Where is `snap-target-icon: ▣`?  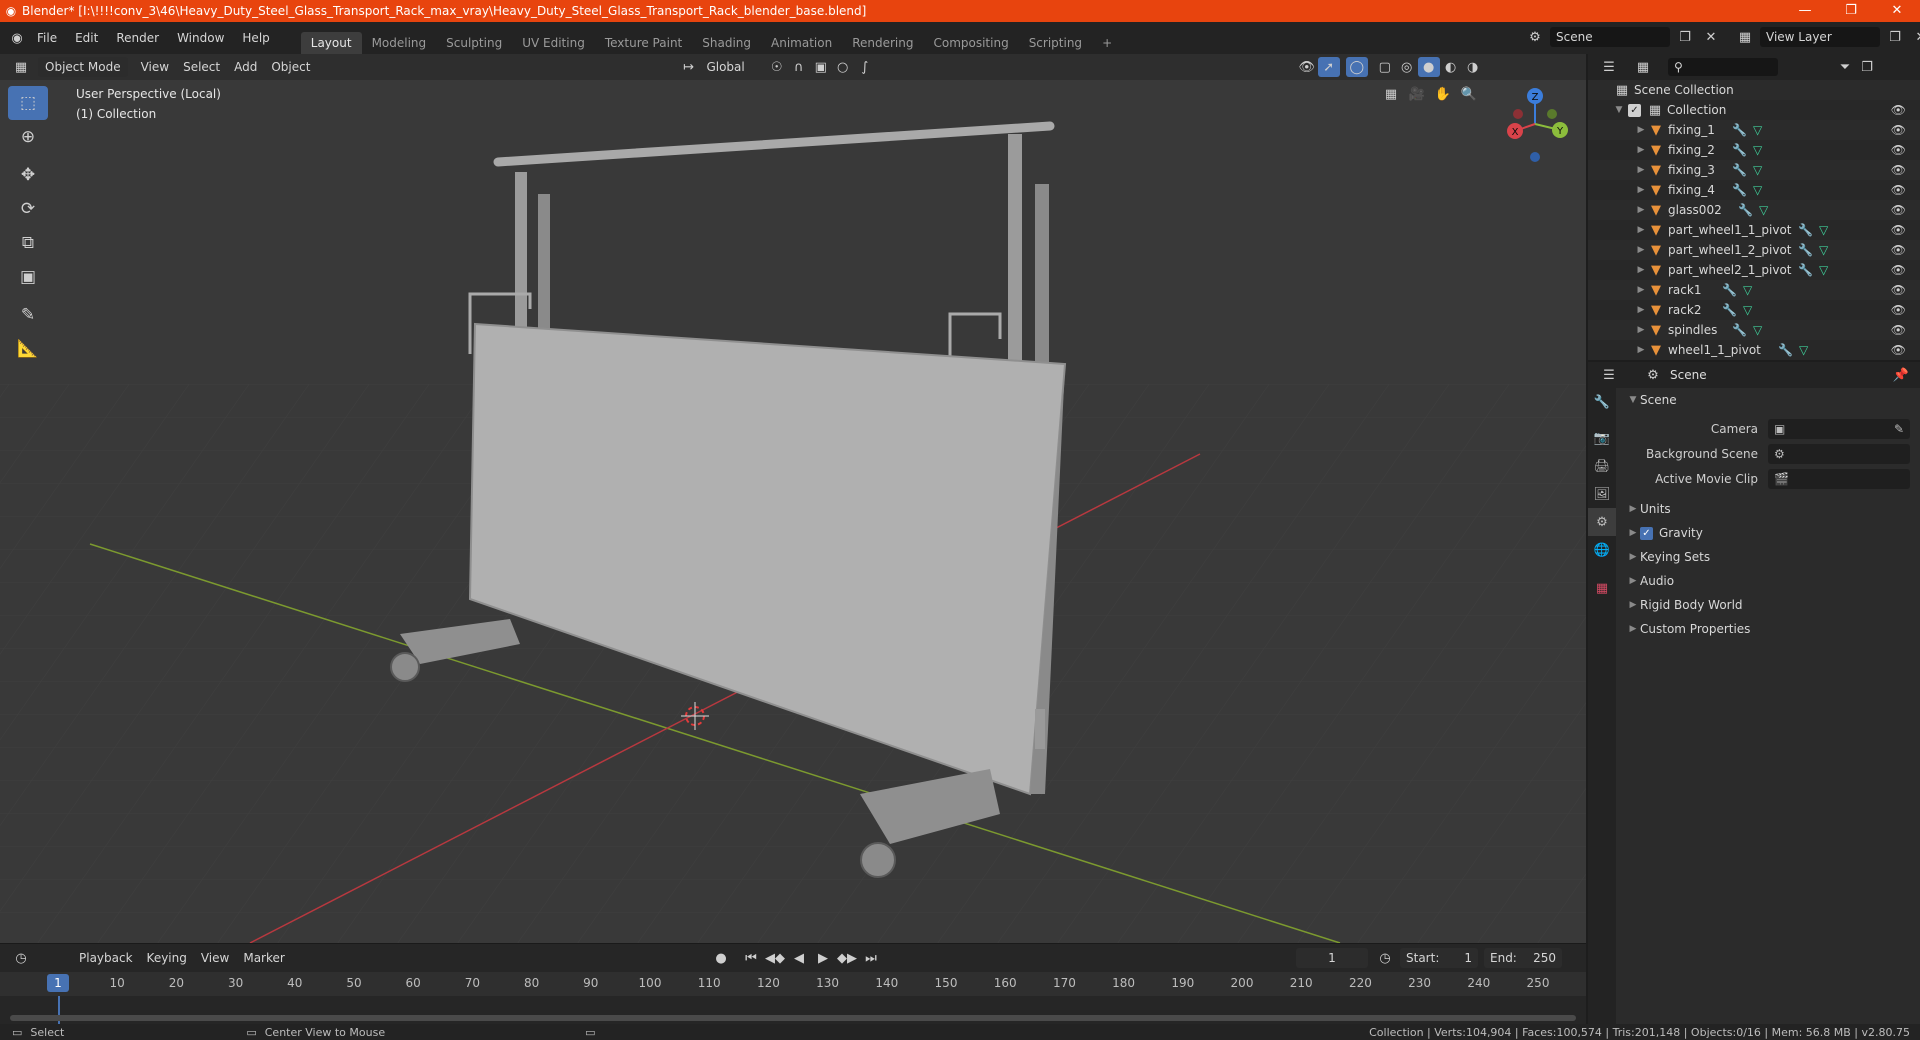
snap-target-icon: ▣ is located at coordinates (821, 67).